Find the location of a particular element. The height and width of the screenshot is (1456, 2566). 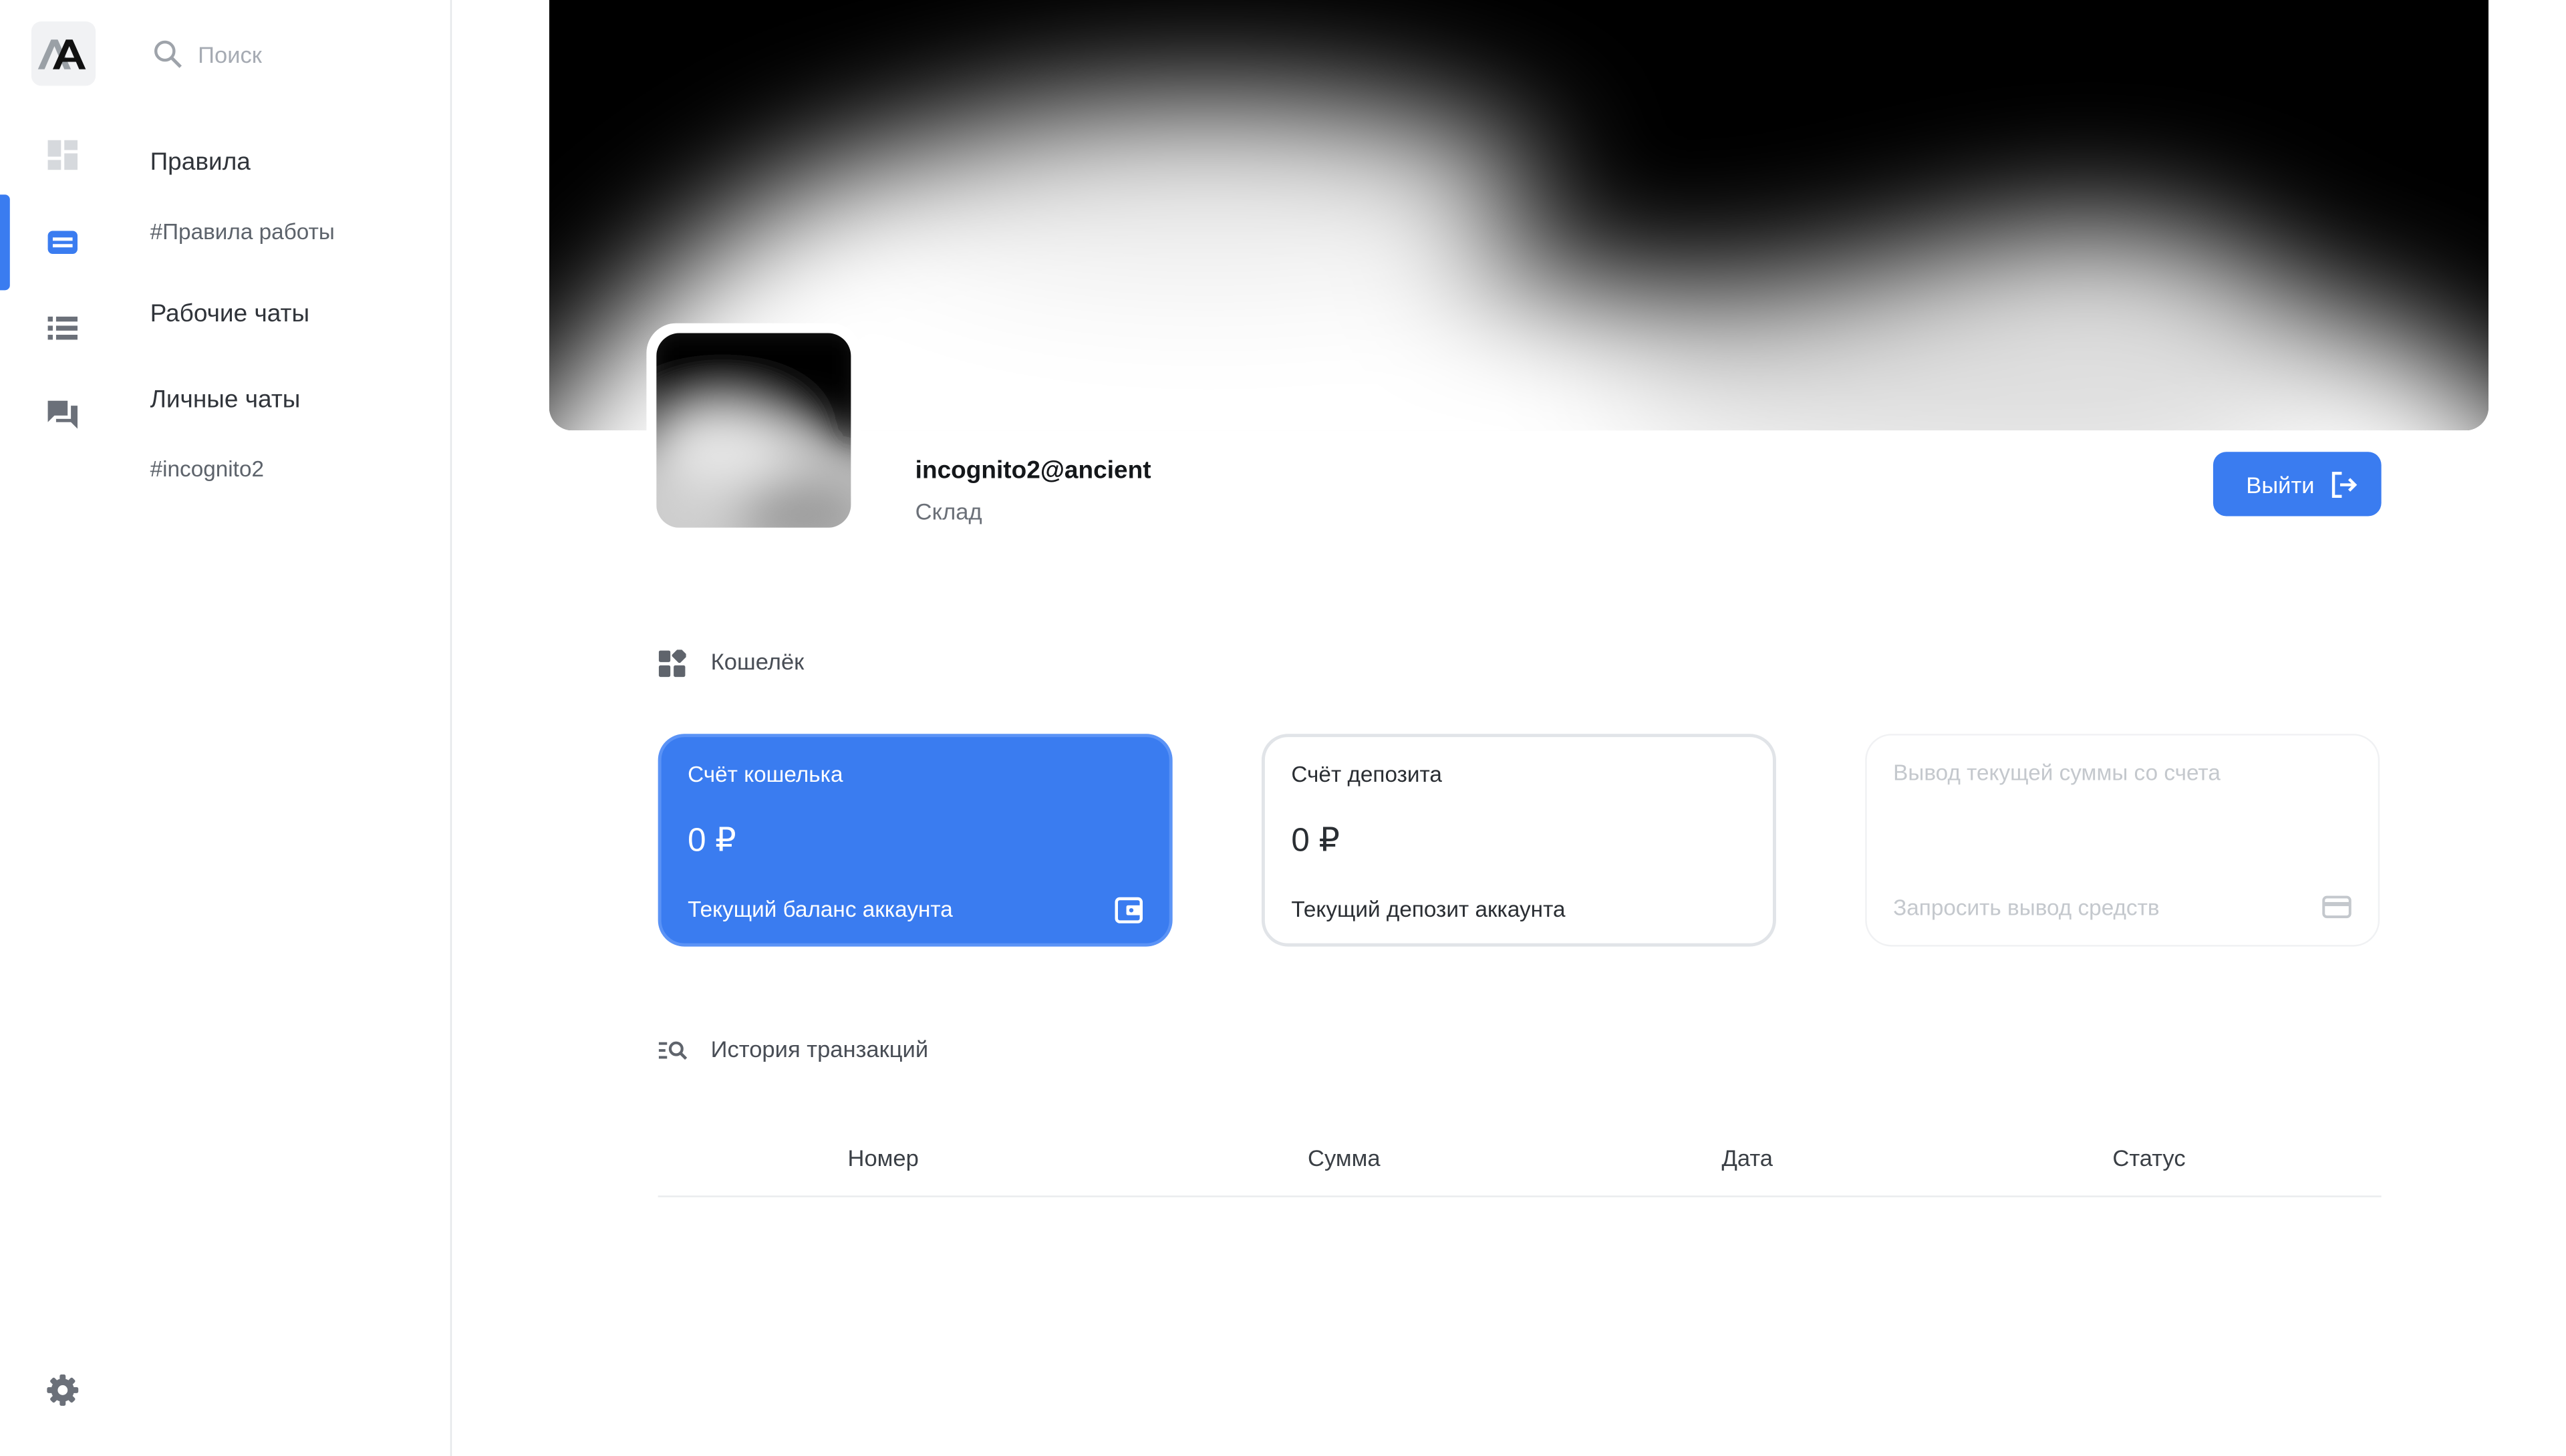

list-icon is located at coordinates (62, 328).